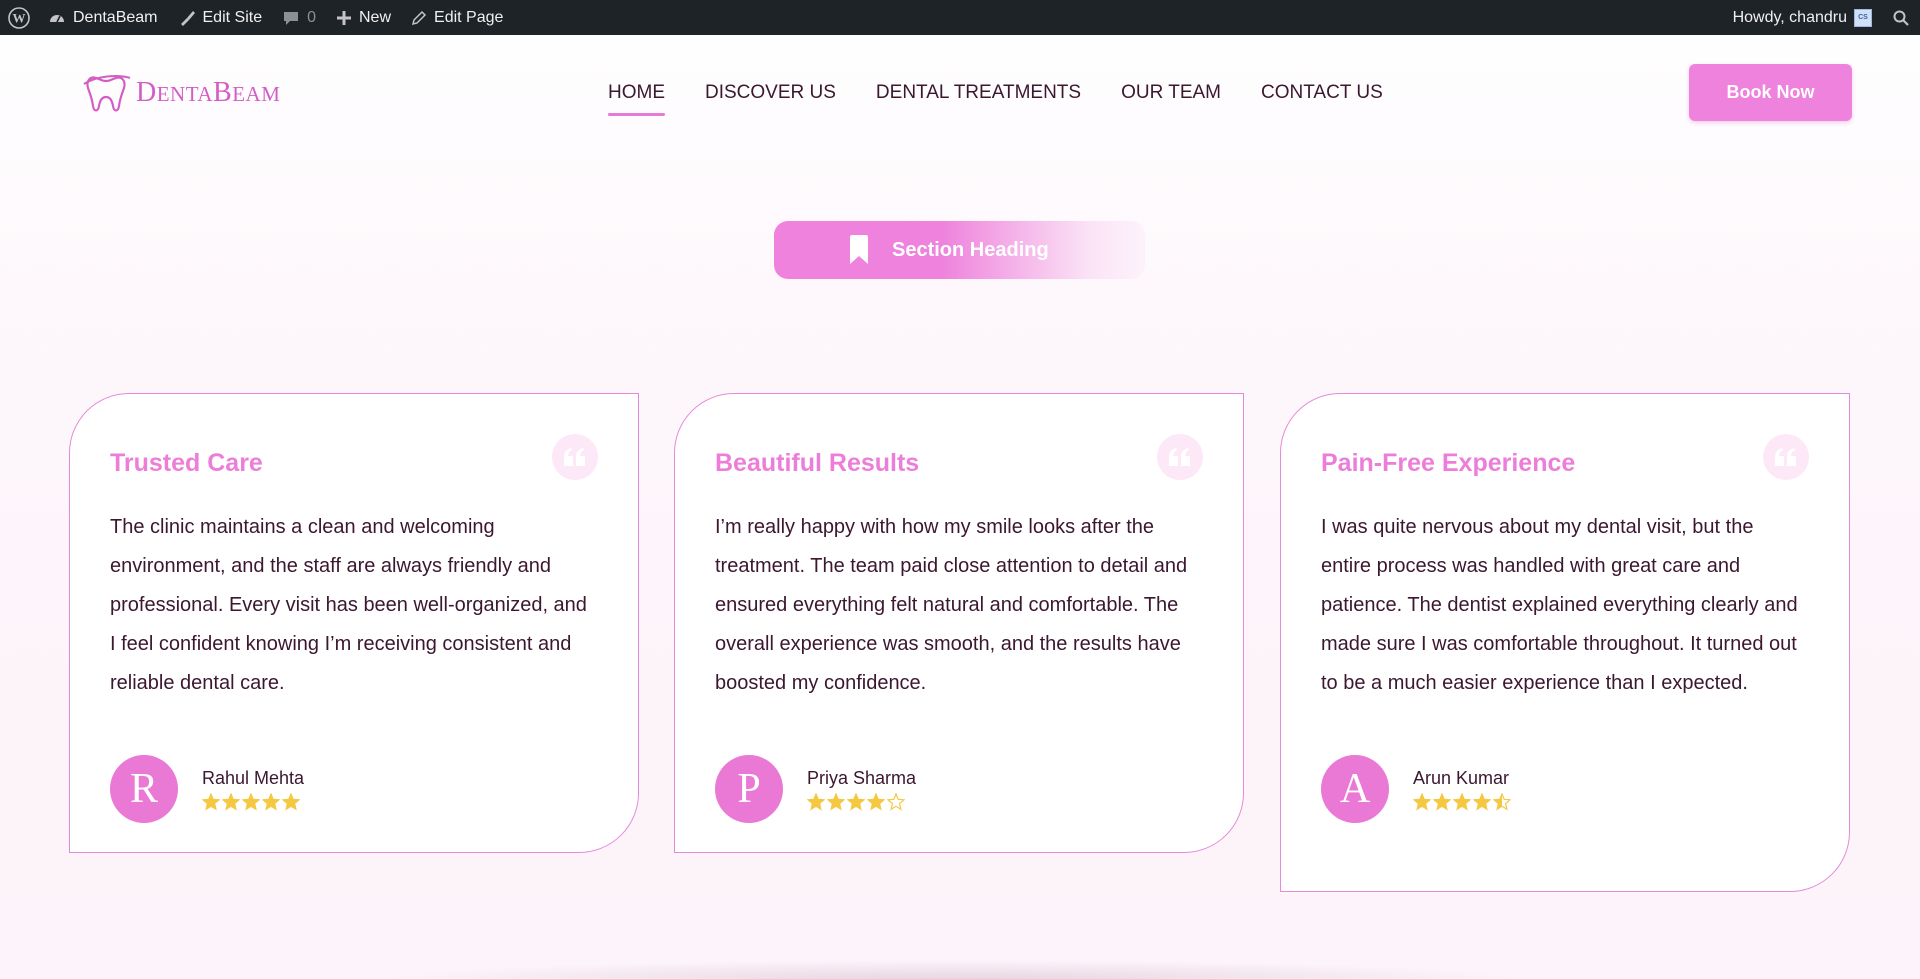 The image size is (1920, 979). What do you see at coordinates (115, 17) in the screenshot?
I see `admin-site-name: DentaBeam` at bounding box center [115, 17].